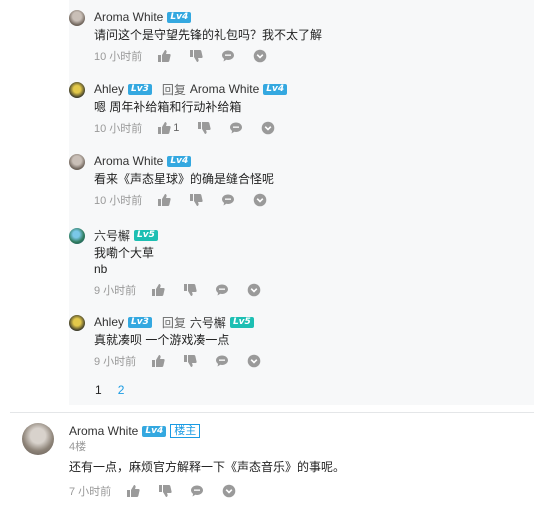  What do you see at coordinates (98, 390) in the screenshot?
I see `page-current: 1` at bounding box center [98, 390].